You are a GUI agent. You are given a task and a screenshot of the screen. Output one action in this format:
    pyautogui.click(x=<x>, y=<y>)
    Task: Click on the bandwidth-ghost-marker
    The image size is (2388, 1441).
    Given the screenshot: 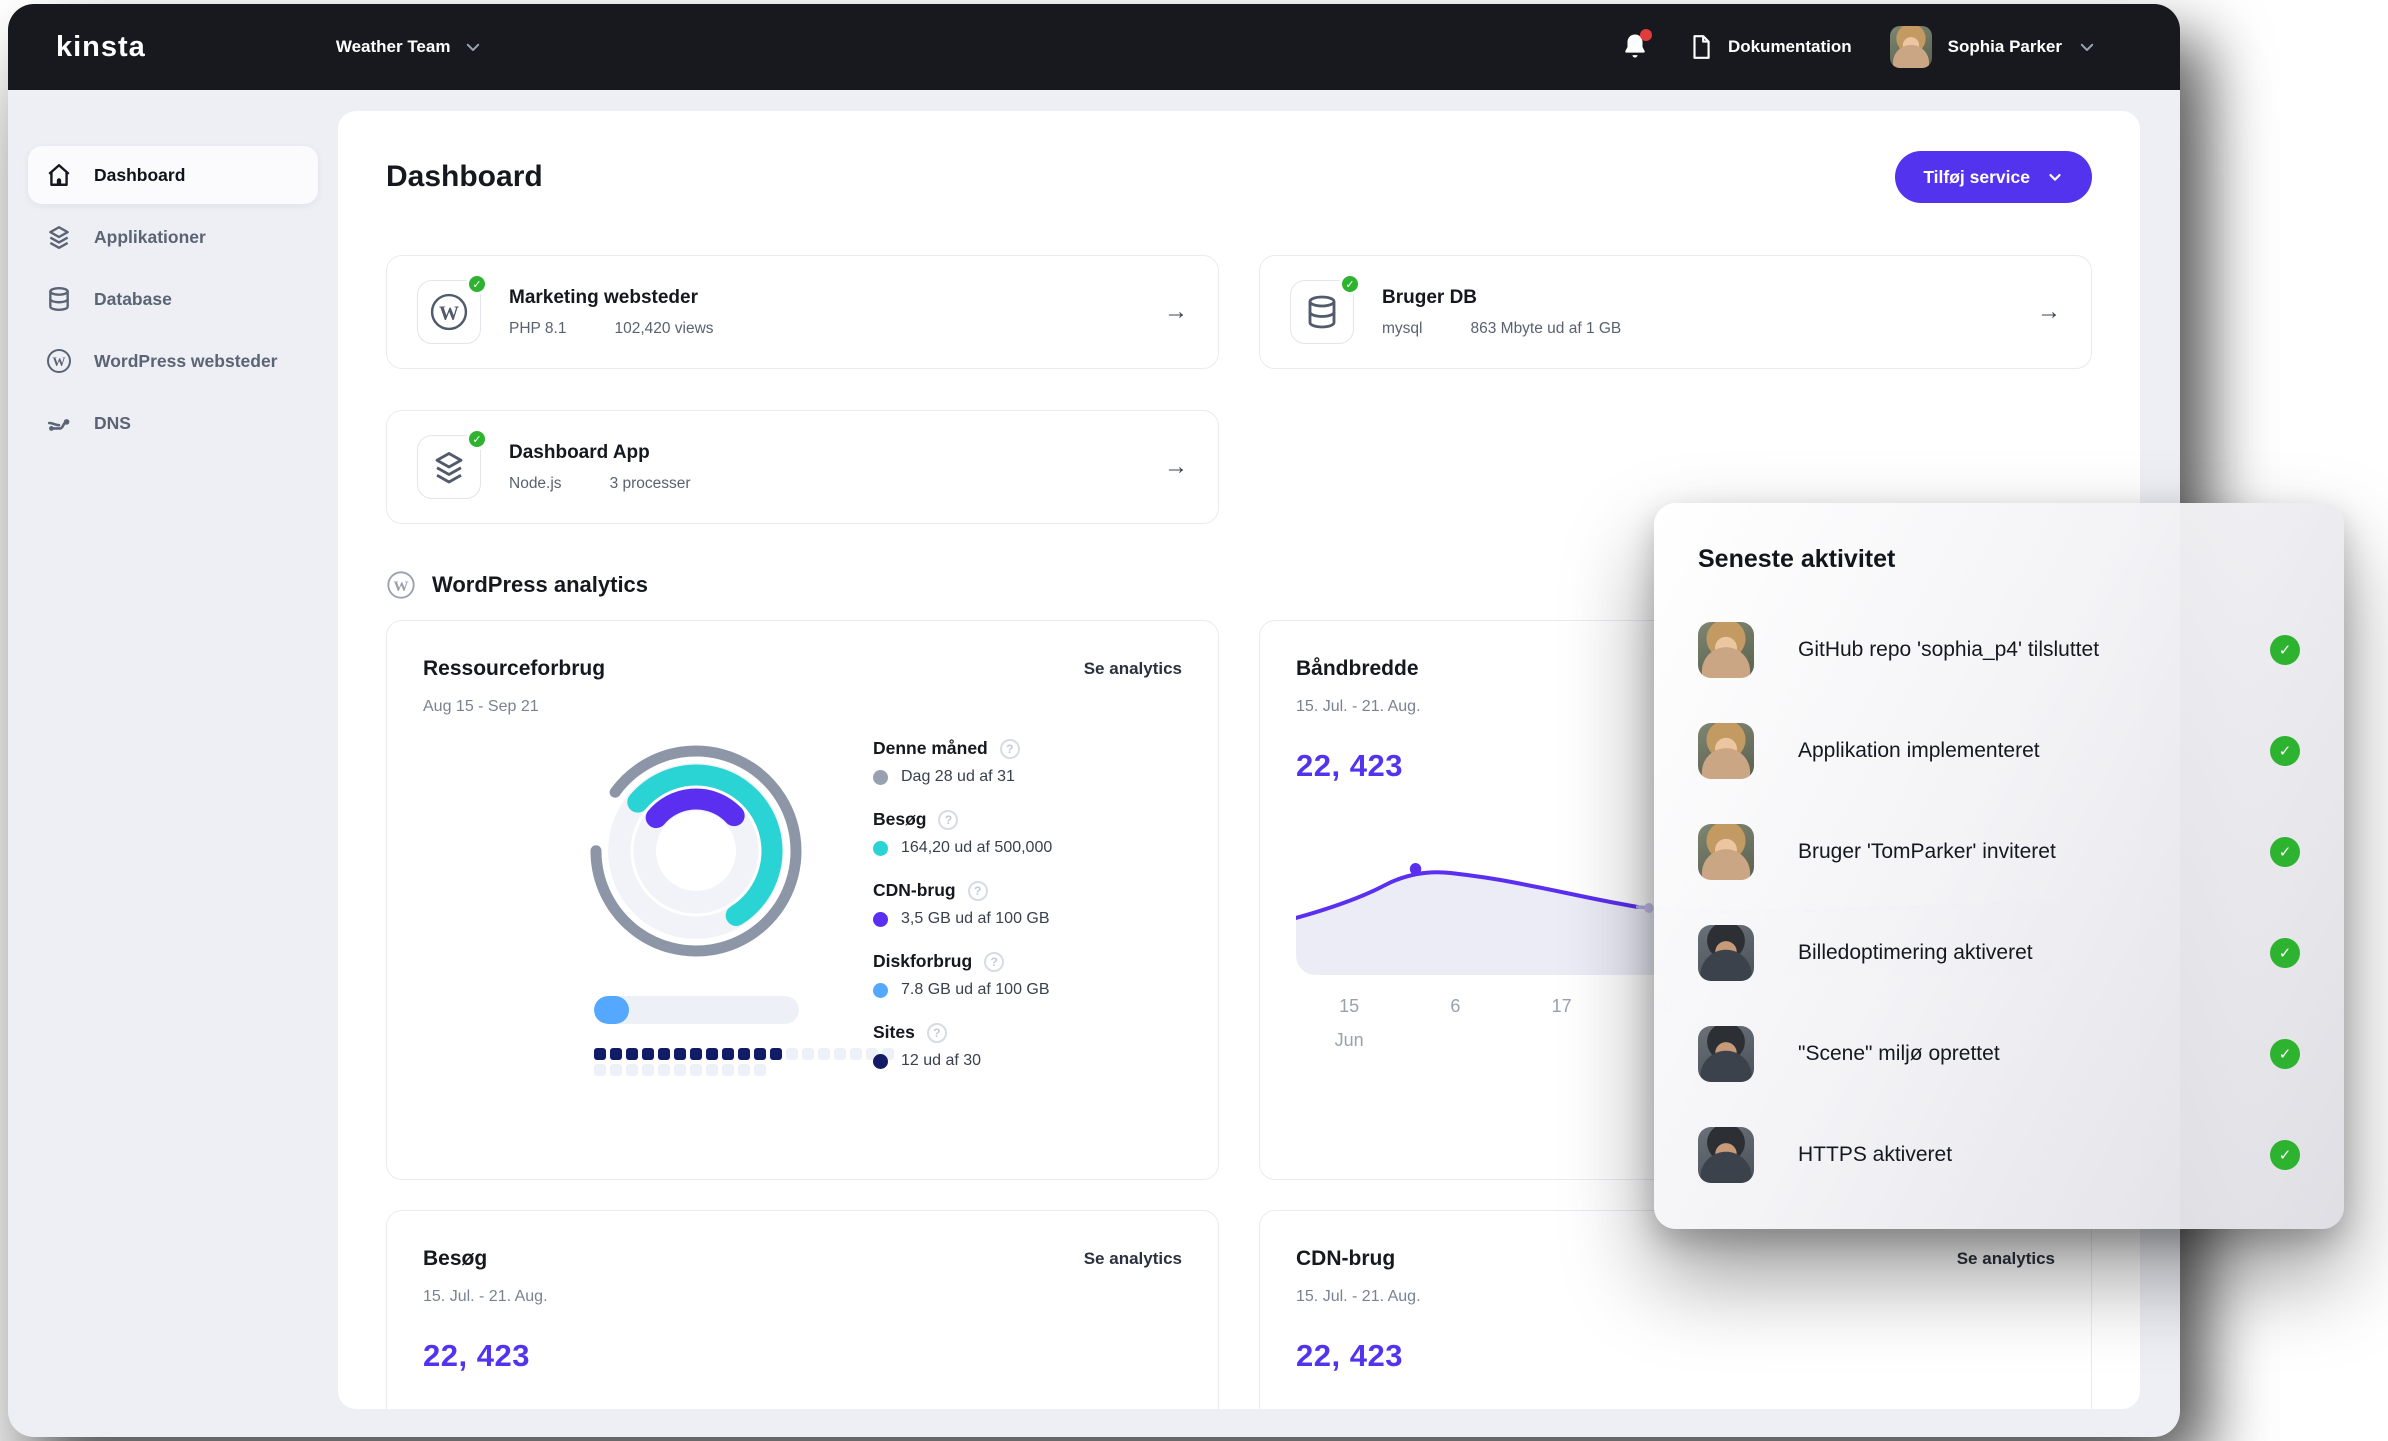 What is the action you would take?
    pyautogui.click(x=1649, y=908)
    